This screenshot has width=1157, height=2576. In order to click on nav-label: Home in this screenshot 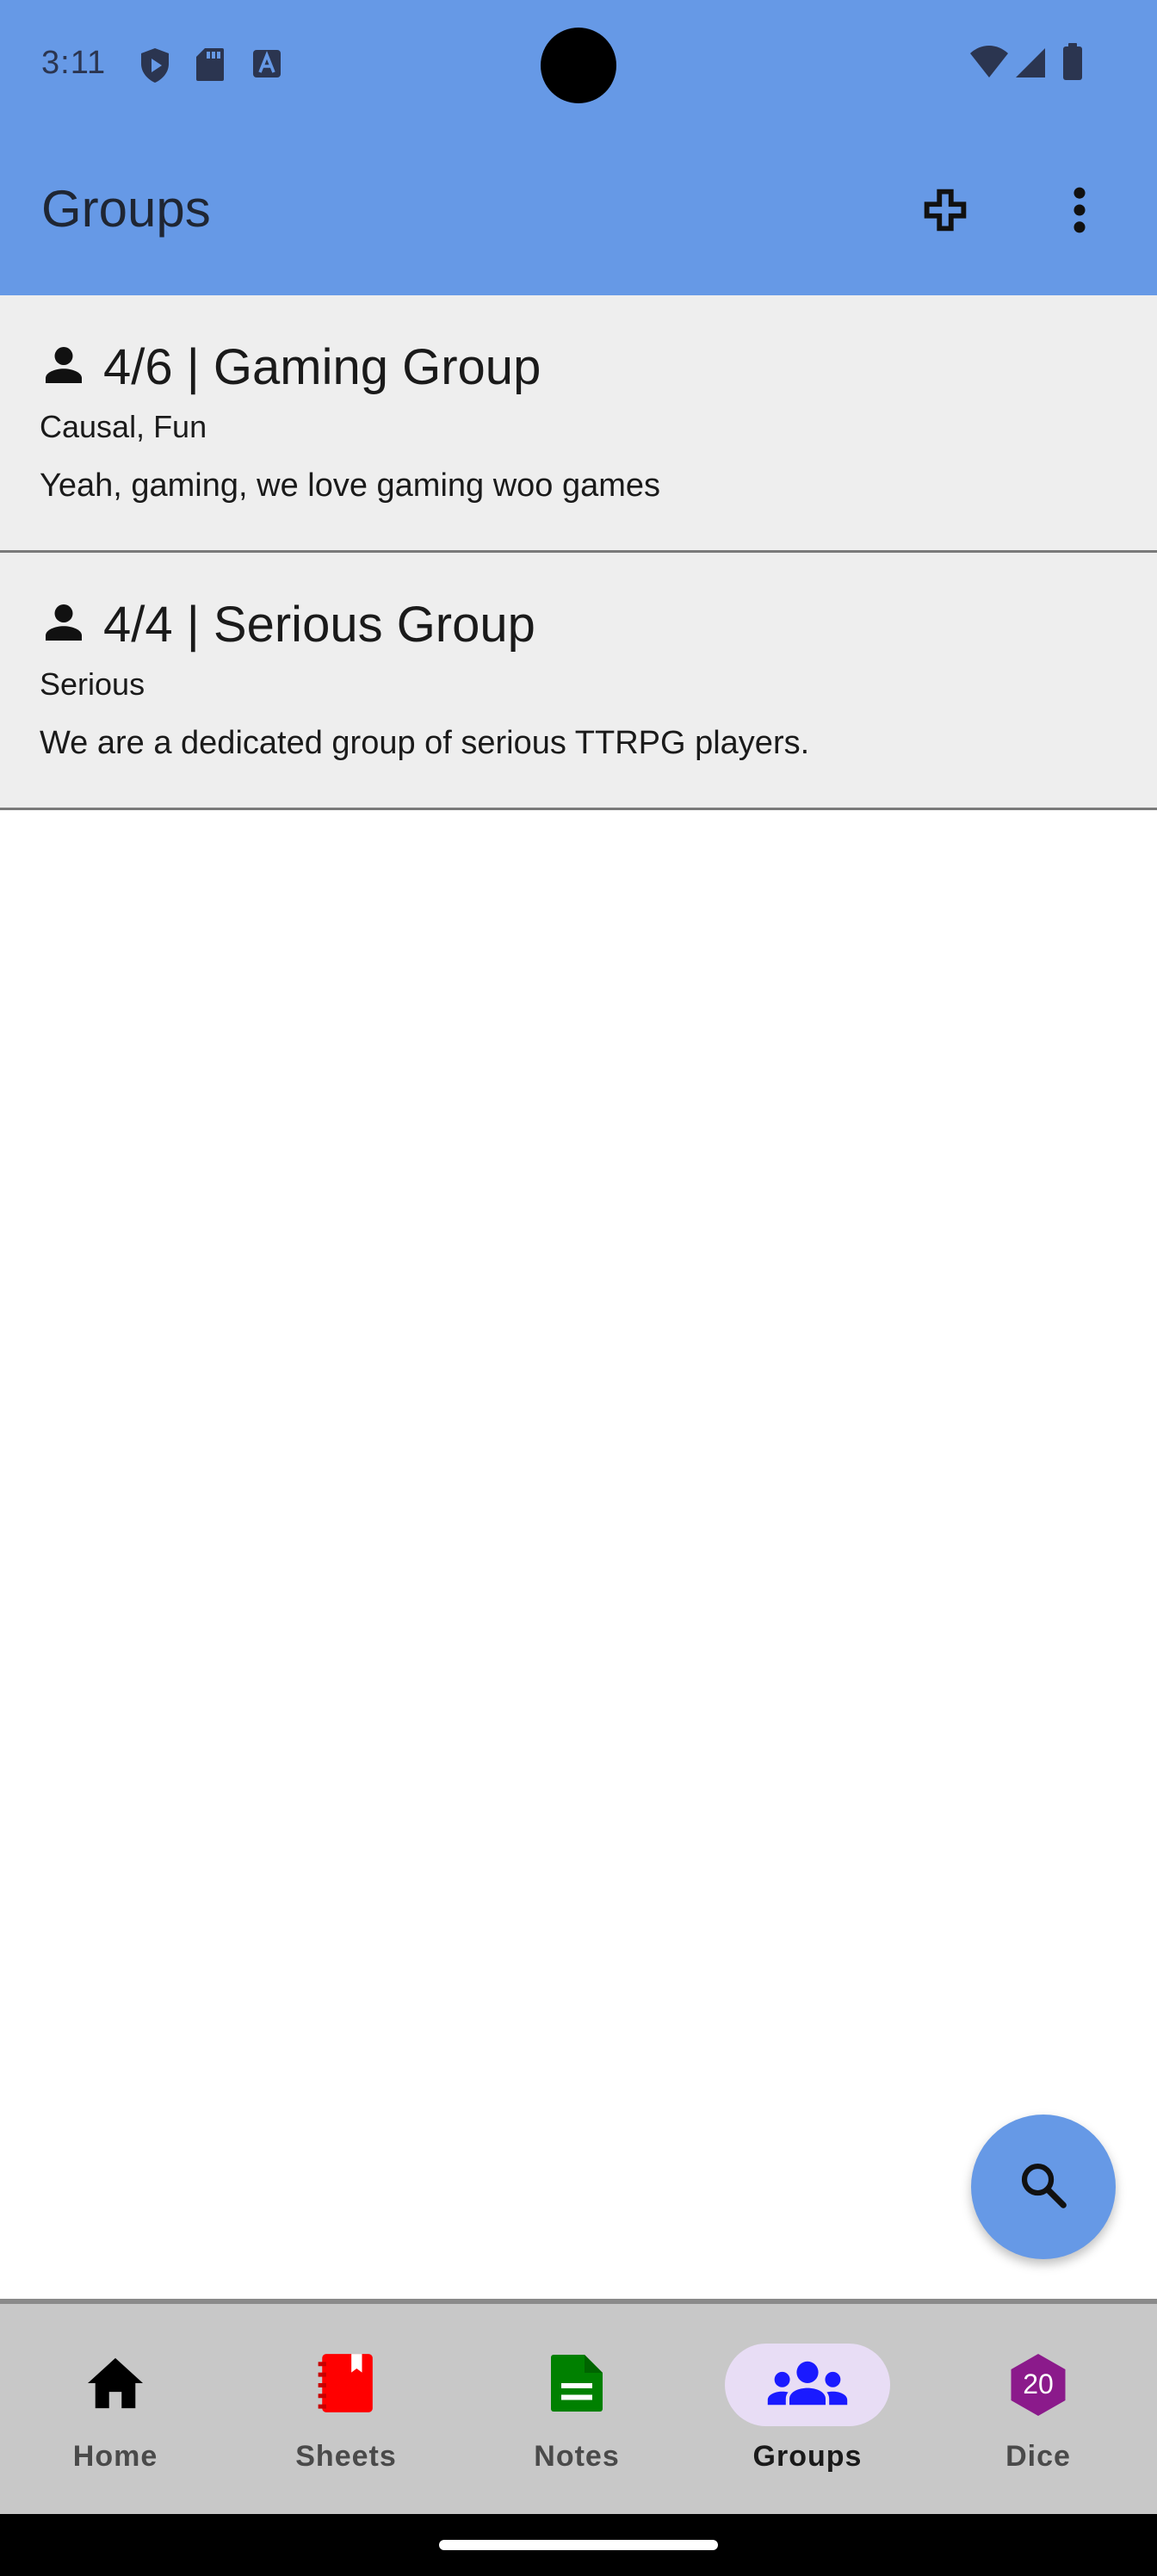, I will do `click(115, 2456)`.